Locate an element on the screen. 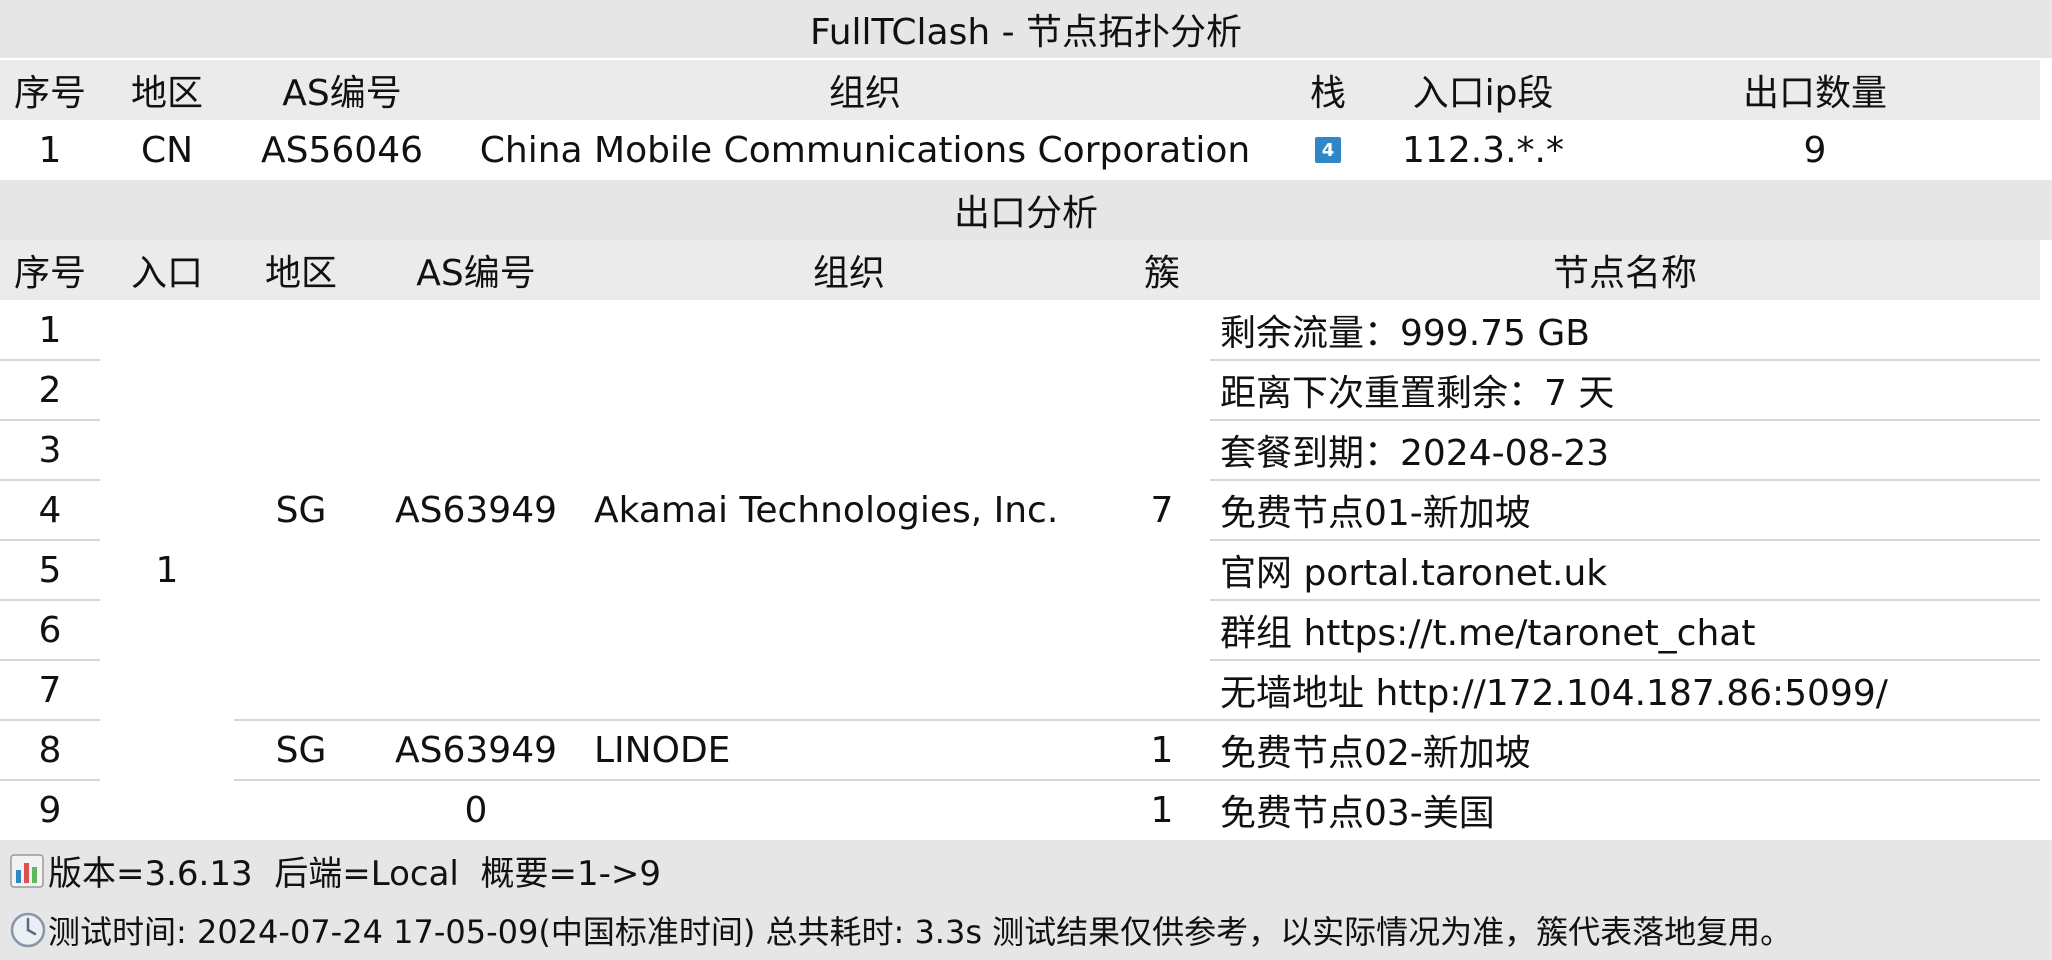  node-name: 距离下次重置剩余：7 天 is located at coordinates (1417, 393).